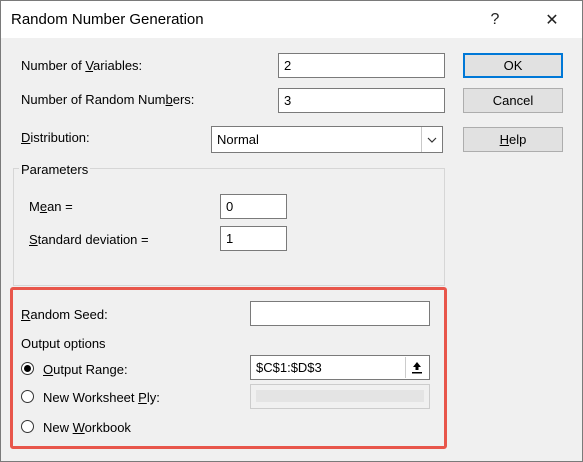 This screenshot has width=583, height=462. I want to click on help-icon: ?, so click(495, 19).